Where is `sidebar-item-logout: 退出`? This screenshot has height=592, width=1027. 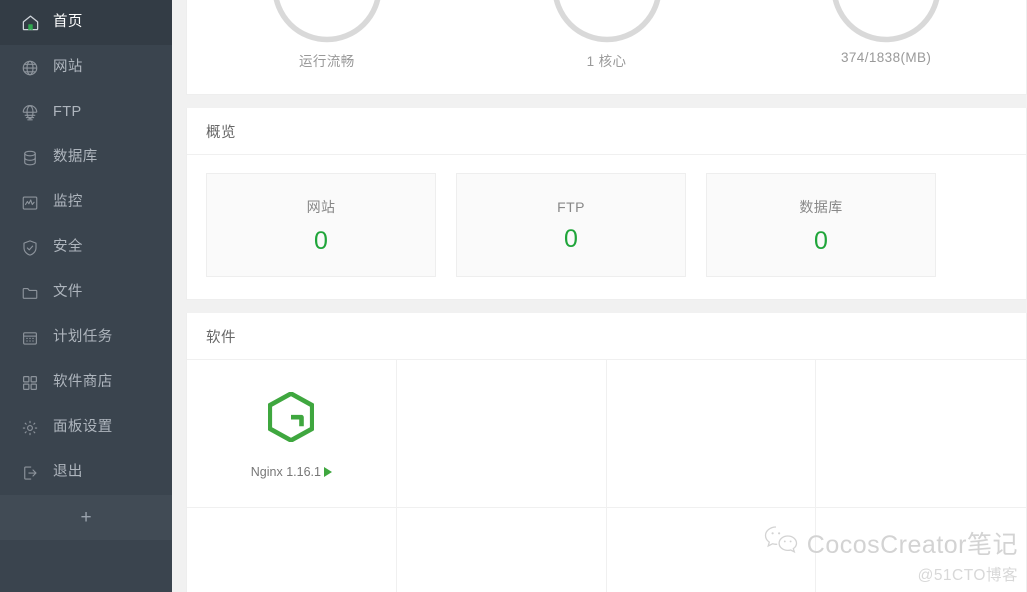 sidebar-item-logout: 退出 is located at coordinates (86, 472).